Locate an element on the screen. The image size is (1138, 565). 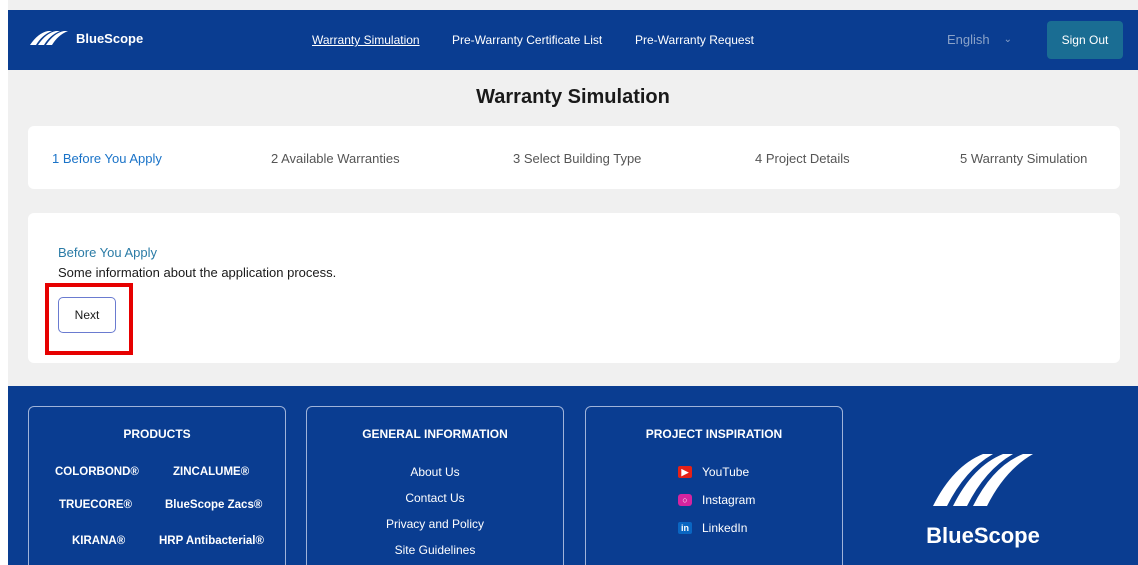
site-guidelines-link: Site Guidelines is located at coordinates (435, 550).